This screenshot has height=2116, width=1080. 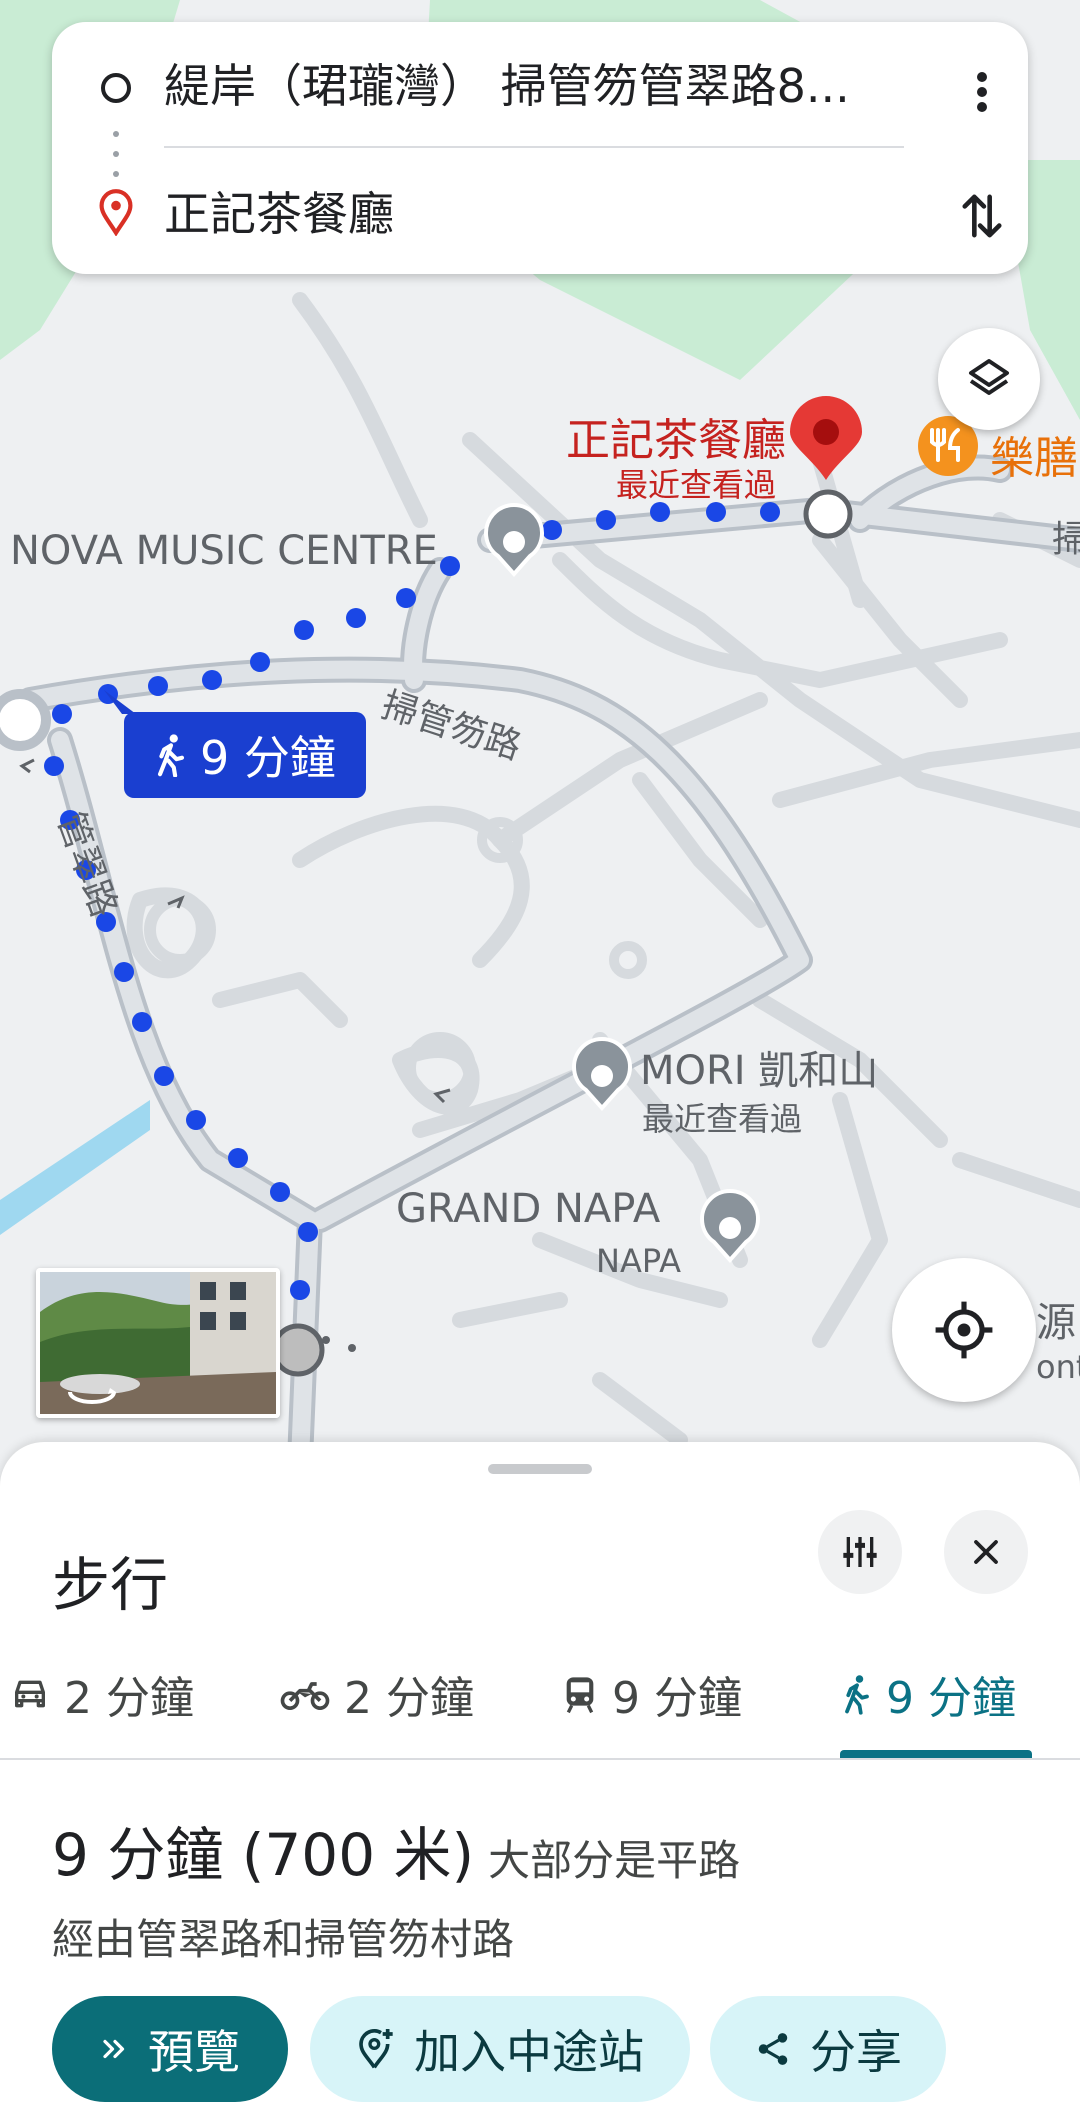 What do you see at coordinates (529, 2052) in the screenshot?
I see `add-stop-button-label: 加入中途站` at bounding box center [529, 2052].